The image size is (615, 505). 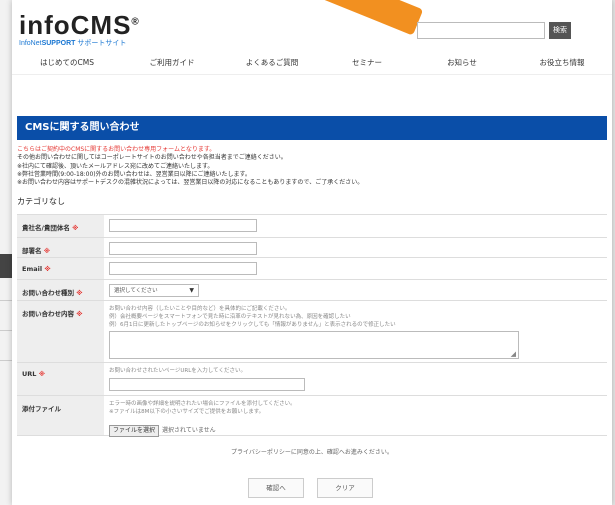 I want to click on attachment-label: 添付ファイル, so click(x=60, y=415).